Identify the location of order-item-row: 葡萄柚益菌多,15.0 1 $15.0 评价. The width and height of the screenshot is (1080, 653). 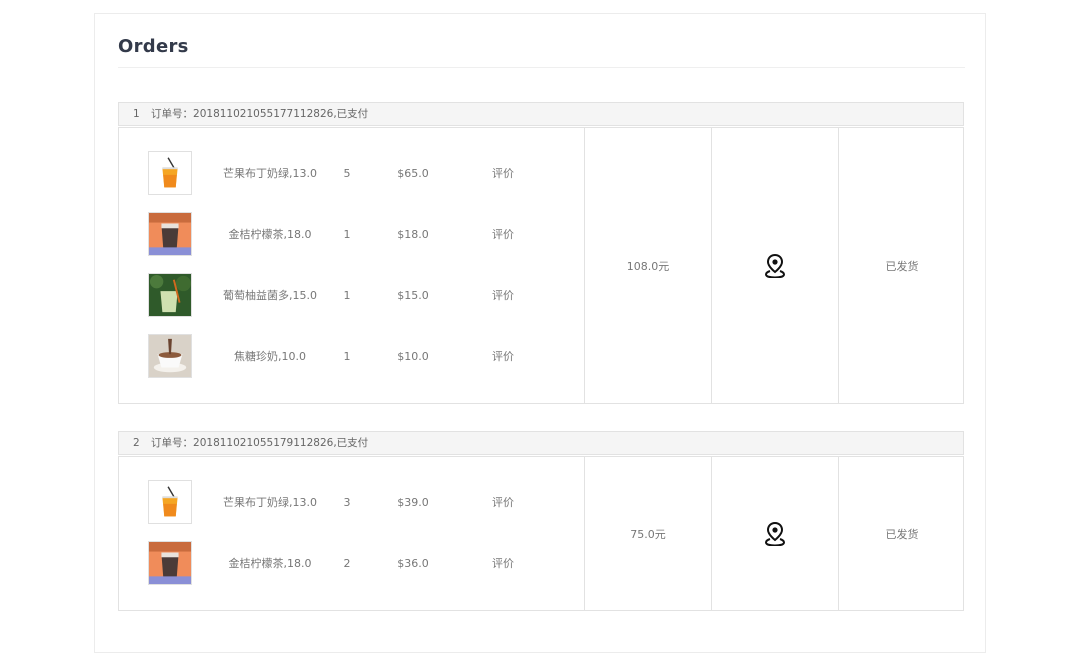
(351, 296).